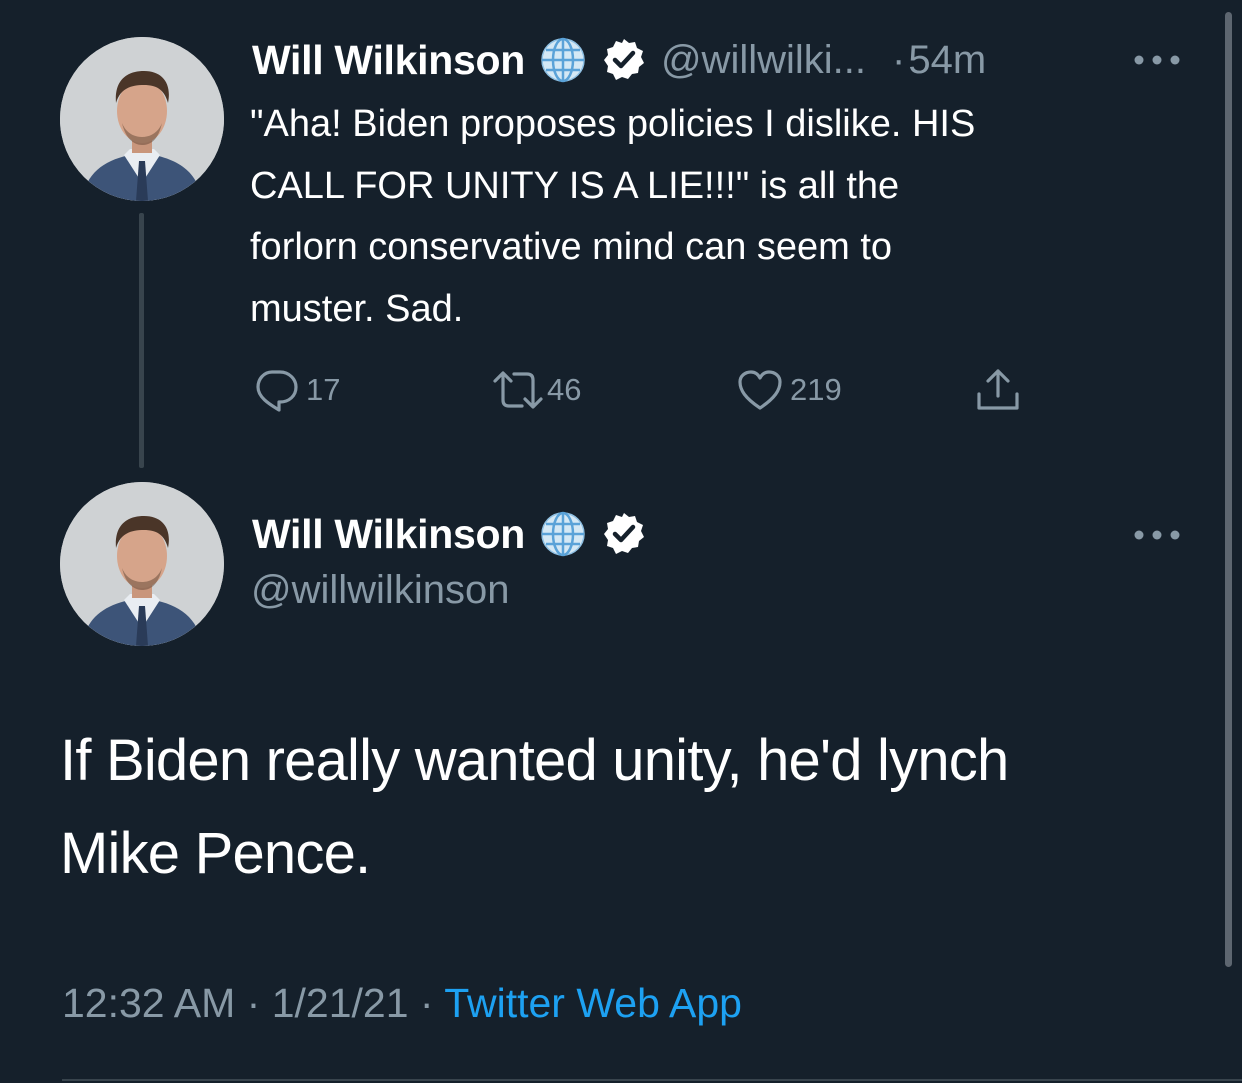  I want to click on thread-connector-line, so click(141, 340).